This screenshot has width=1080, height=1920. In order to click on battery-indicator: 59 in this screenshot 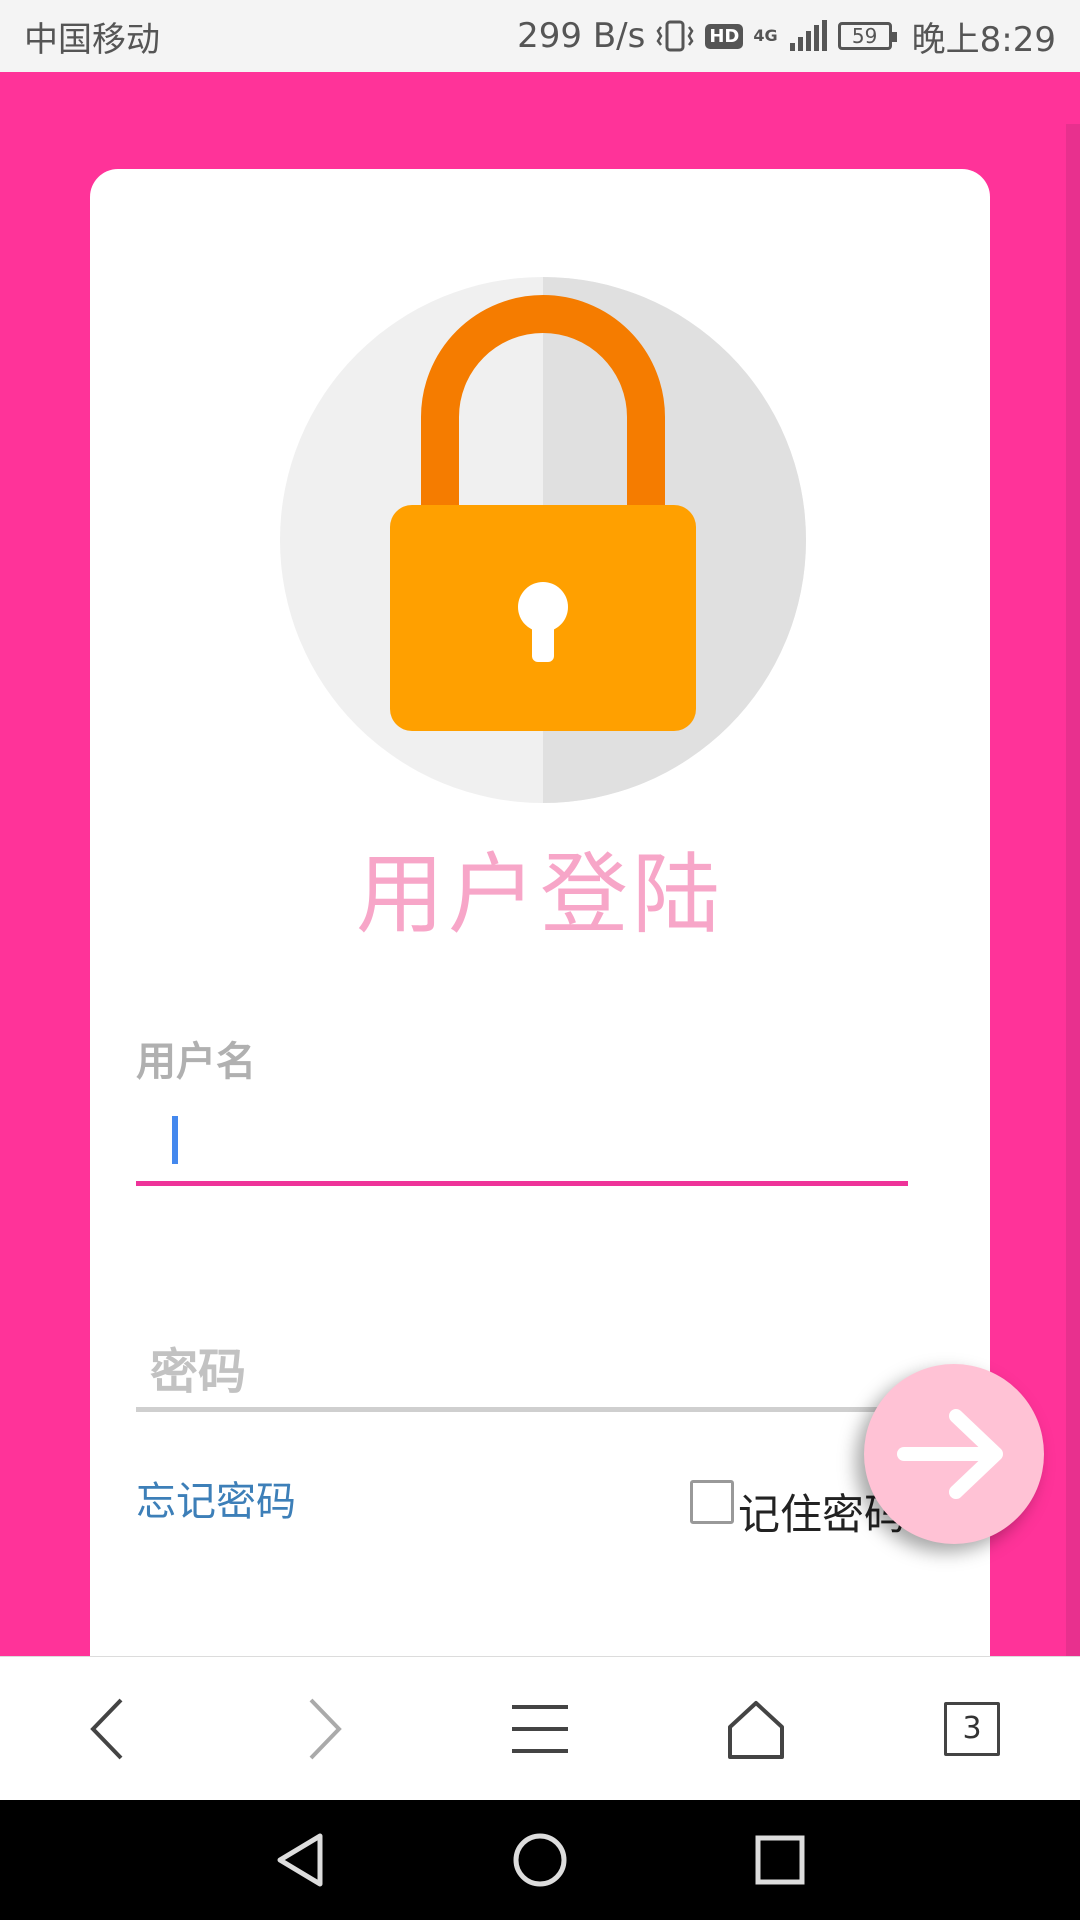, I will do `click(867, 36)`.